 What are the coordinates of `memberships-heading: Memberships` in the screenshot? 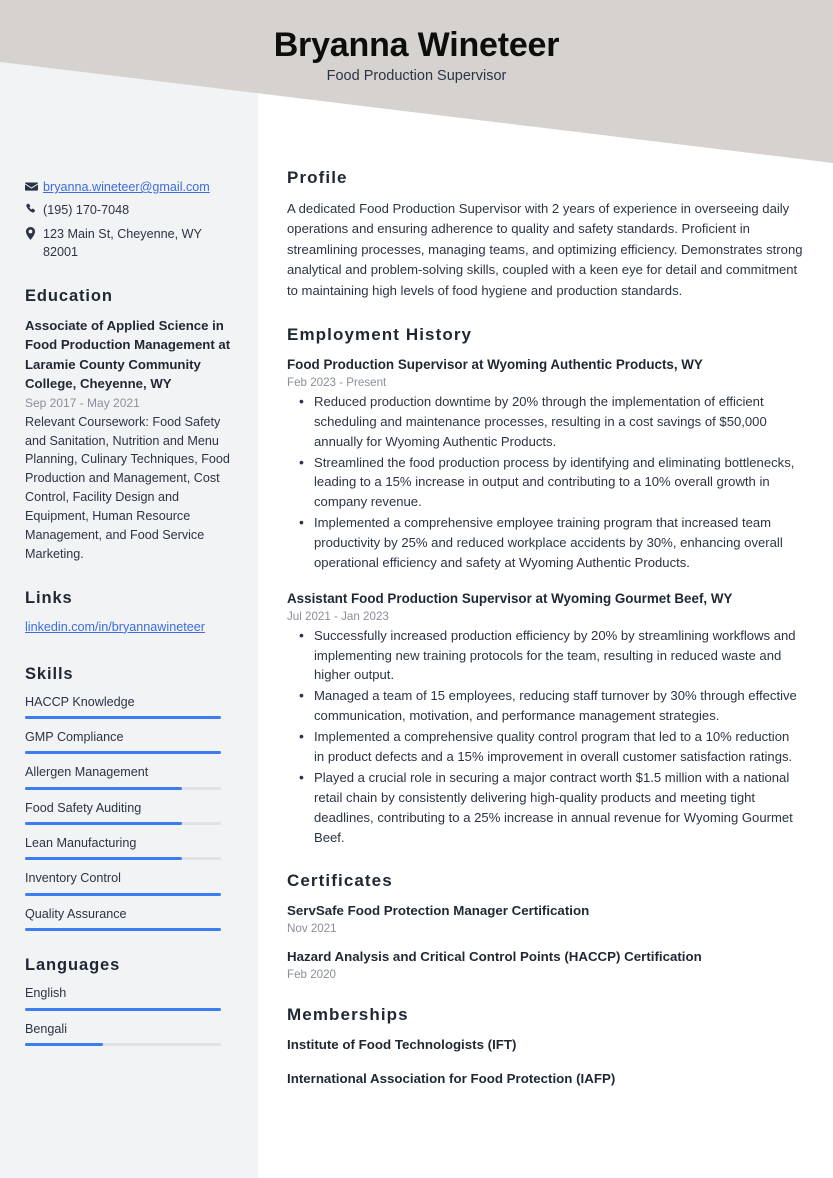 It's located at (348, 1014).